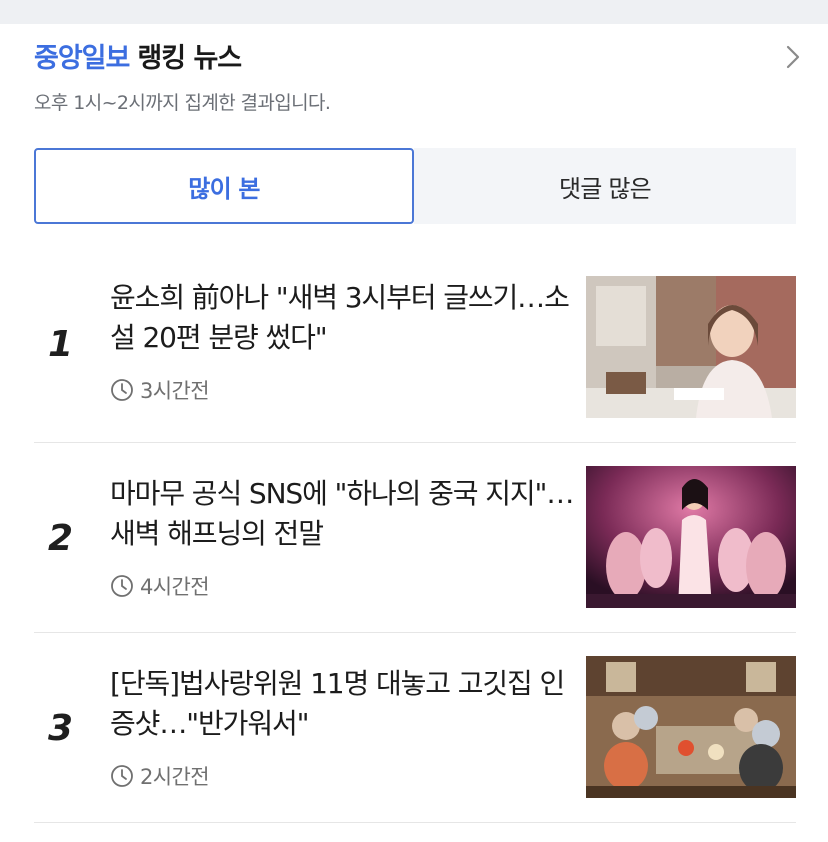 The width and height of the screenshot is (828, 842). What do you see at coordinates (345, 704) in the screenshot?
I see `news-headline: [단독]법사랑위원 11명 대놓고 고깃집 인증샷…"반가워서"` at bounding box center [345, 704].